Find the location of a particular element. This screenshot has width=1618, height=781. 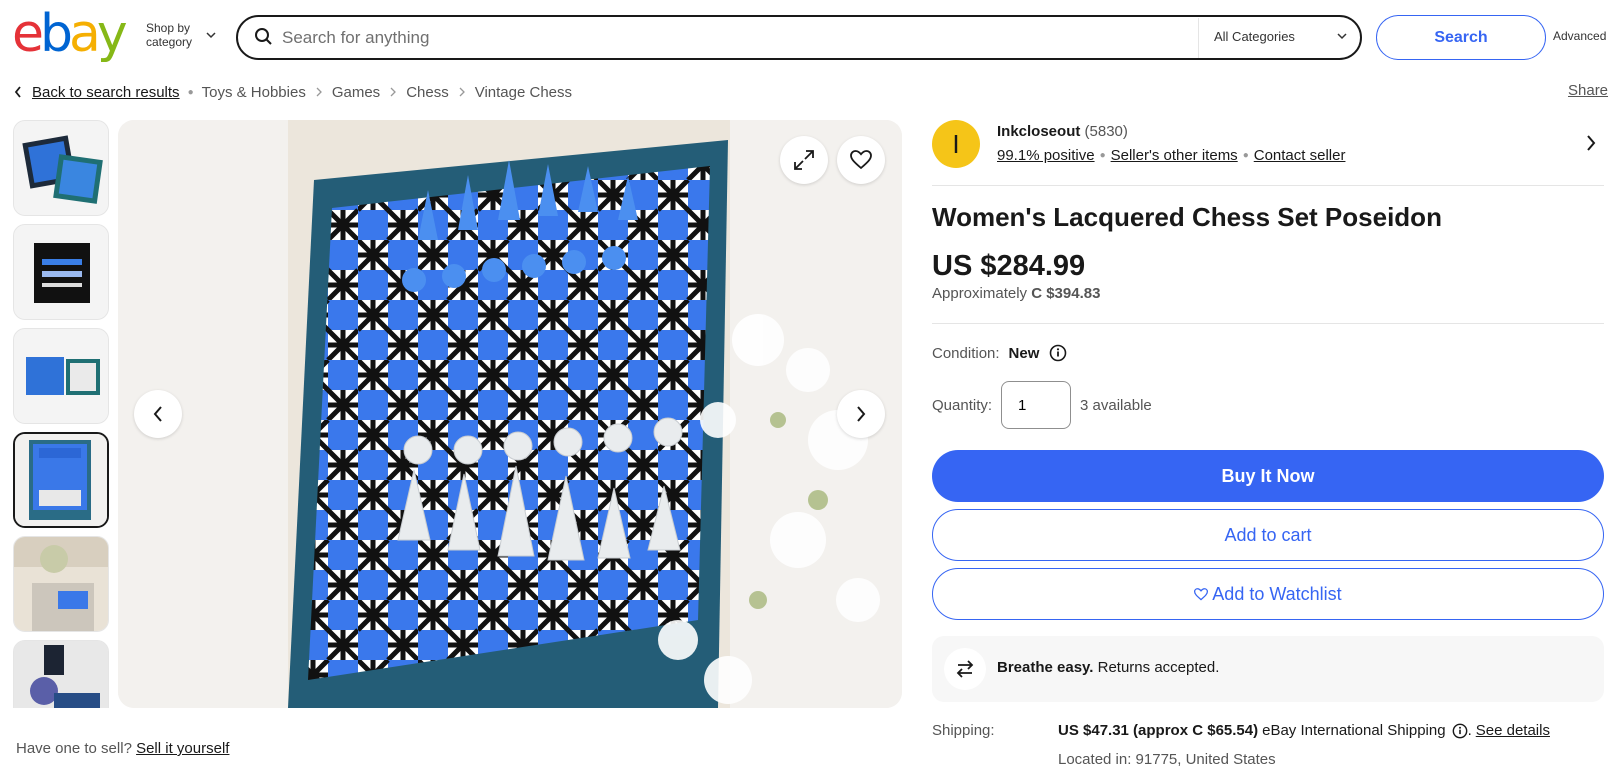

previous-image-button is located at coordinates (158, 414).